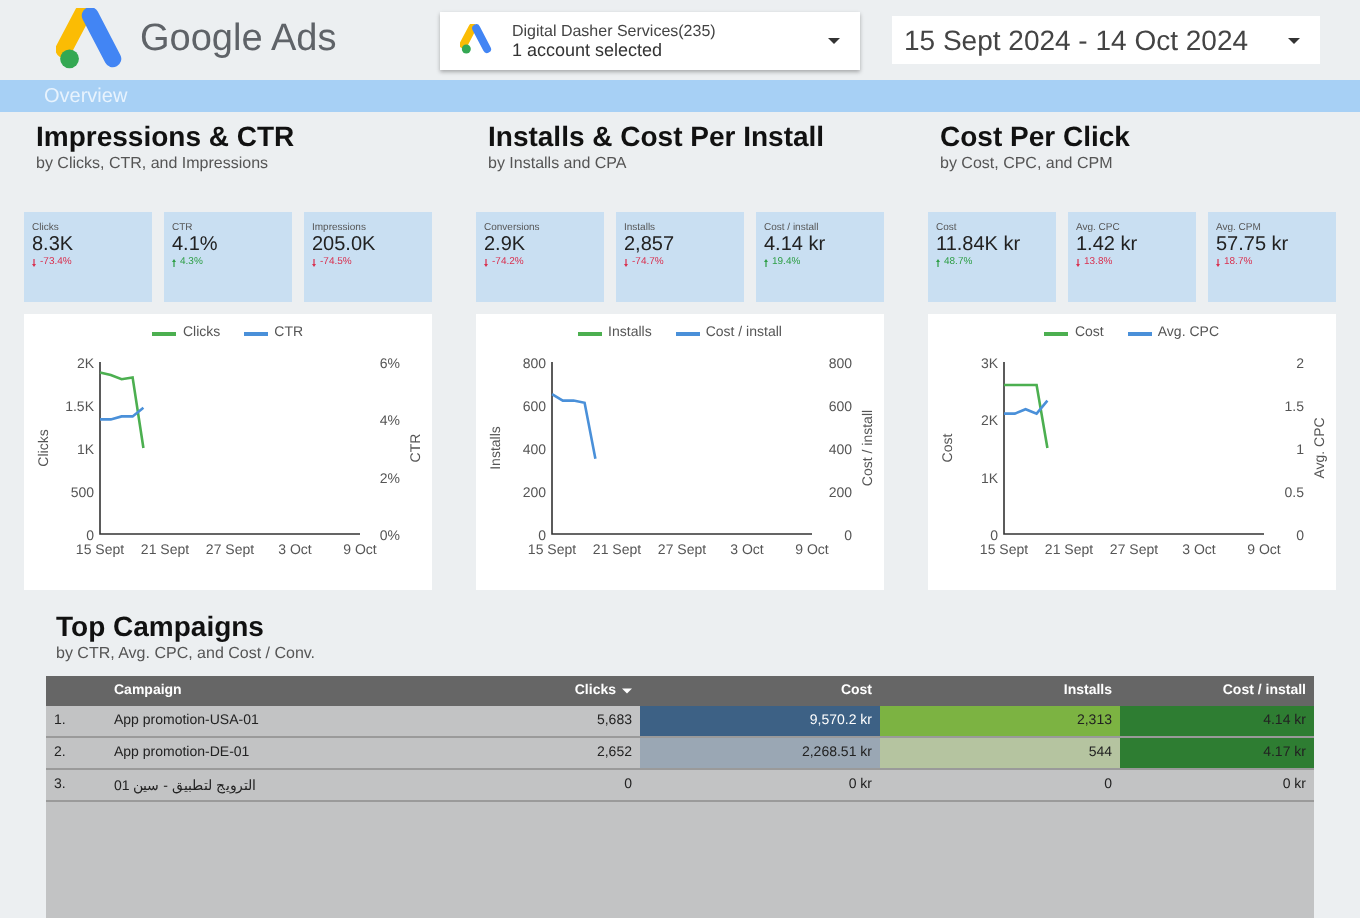 Image resolution: width=1360 pixels, height=918 pixels. I want to click on account-selector: Digital Dasher Services(235) 1 account selected, so click(650, 40).